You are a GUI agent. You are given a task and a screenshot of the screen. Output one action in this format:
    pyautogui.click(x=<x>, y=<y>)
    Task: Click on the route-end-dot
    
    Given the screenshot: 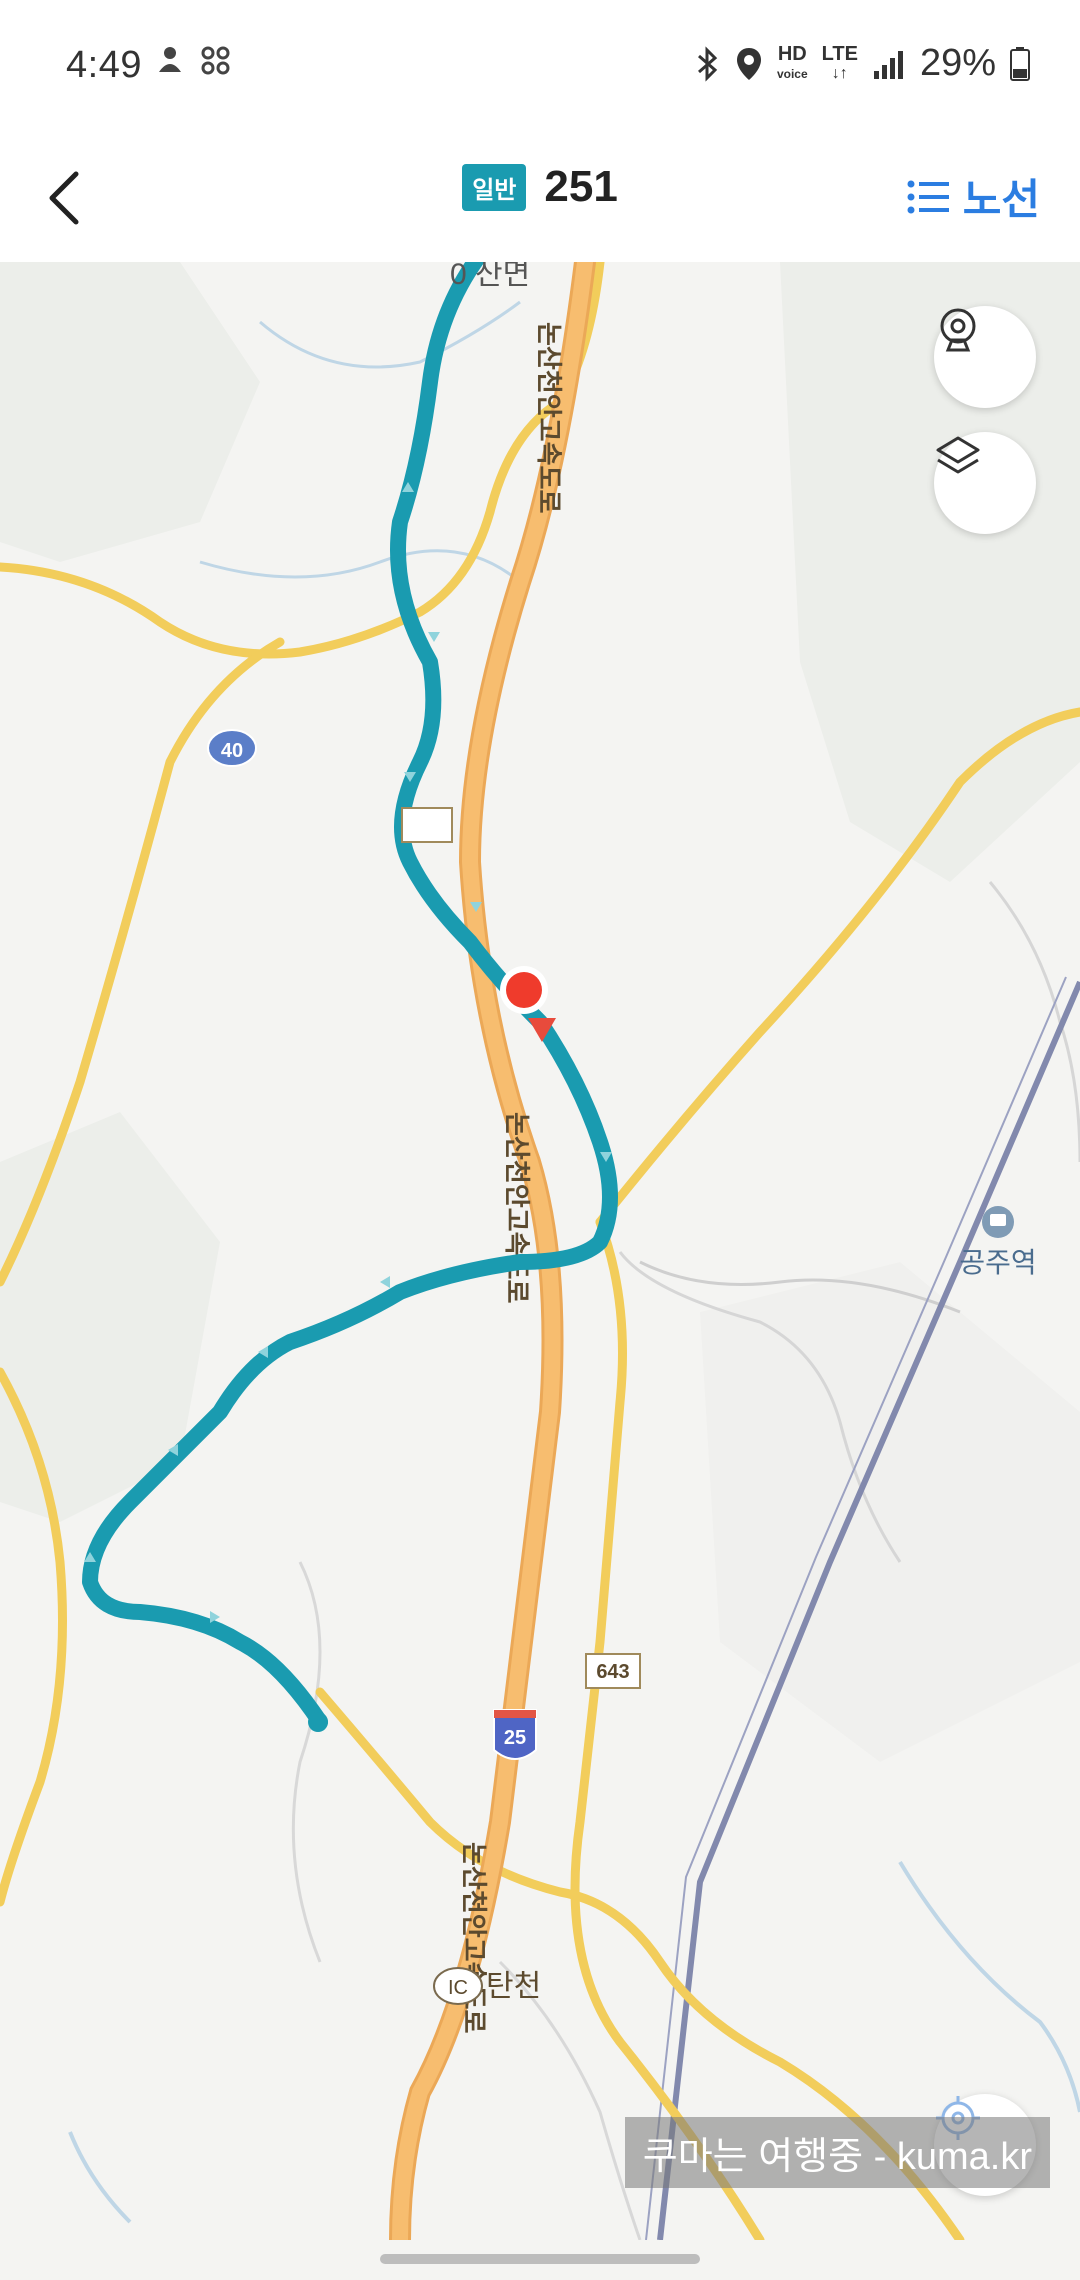 What is the action you would take?
    pyautogui.click(x=318, y=1722)
    